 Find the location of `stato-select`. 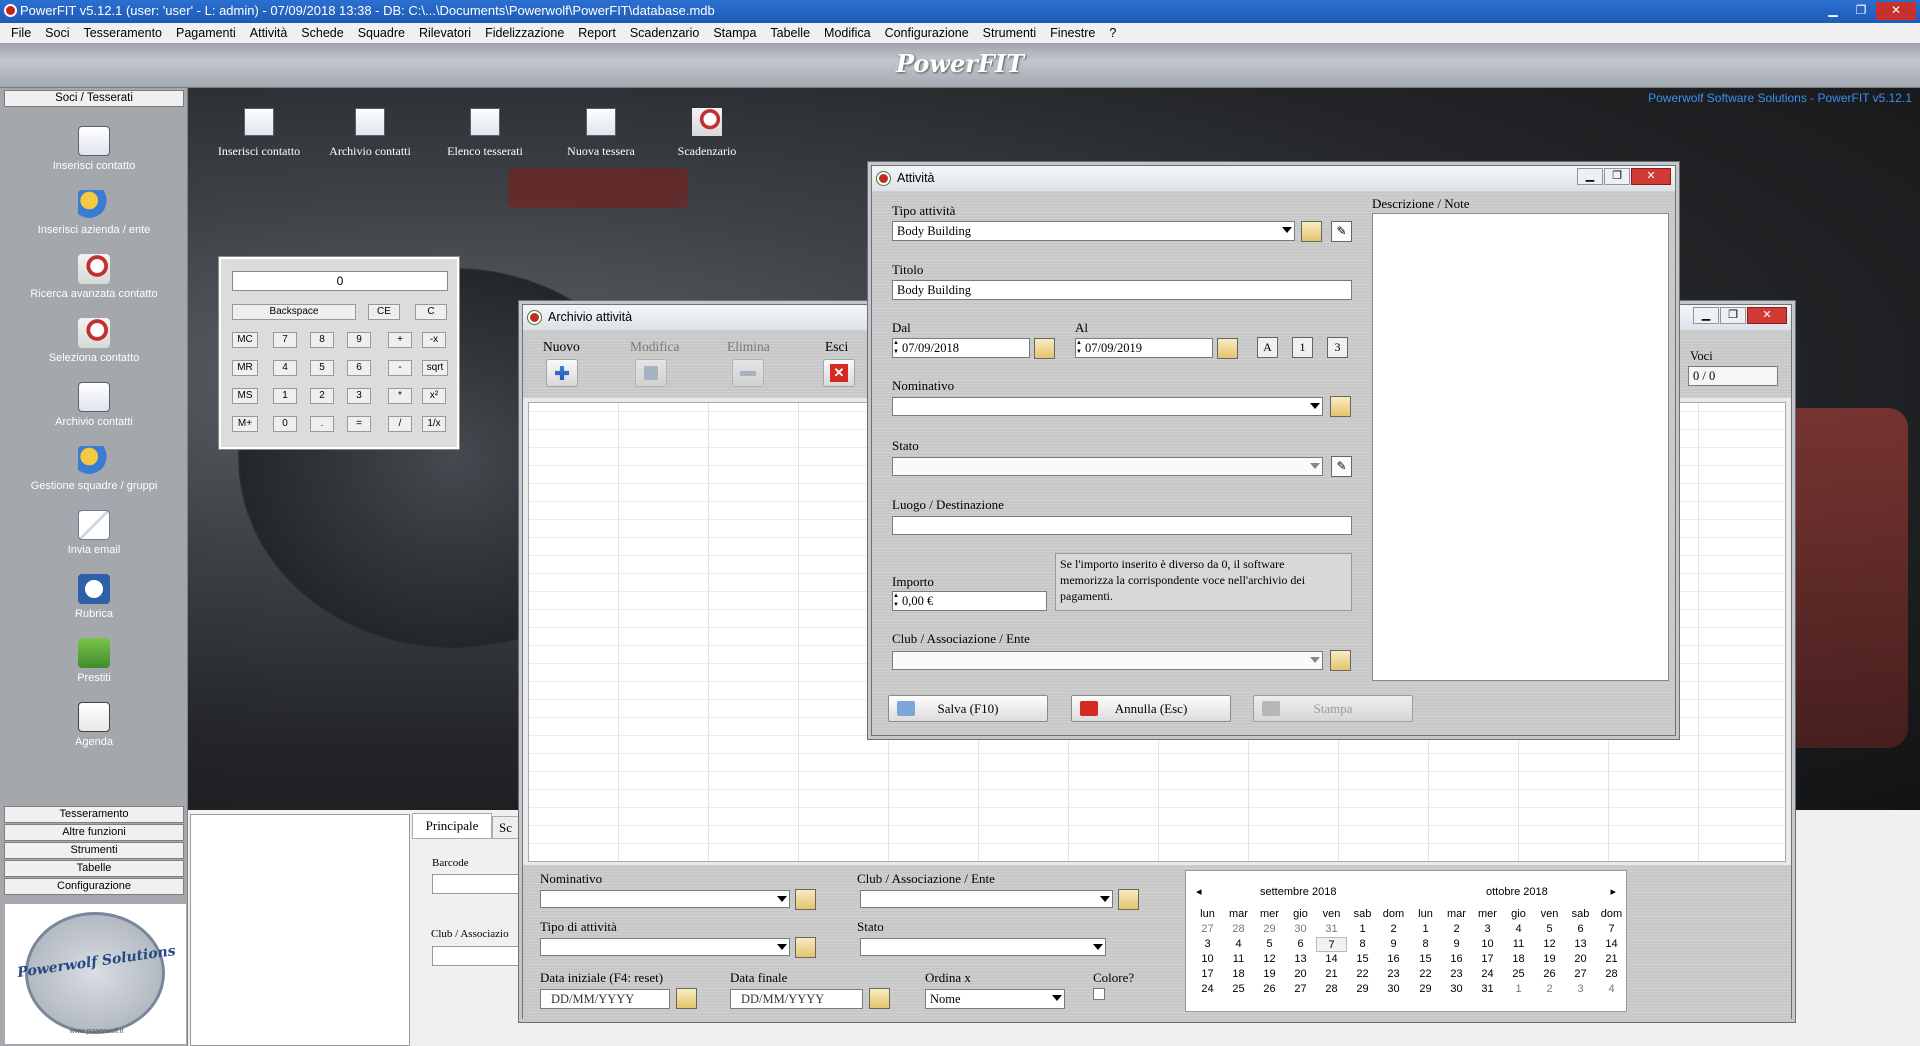

stato-select is located at coordinates (1107, 466).